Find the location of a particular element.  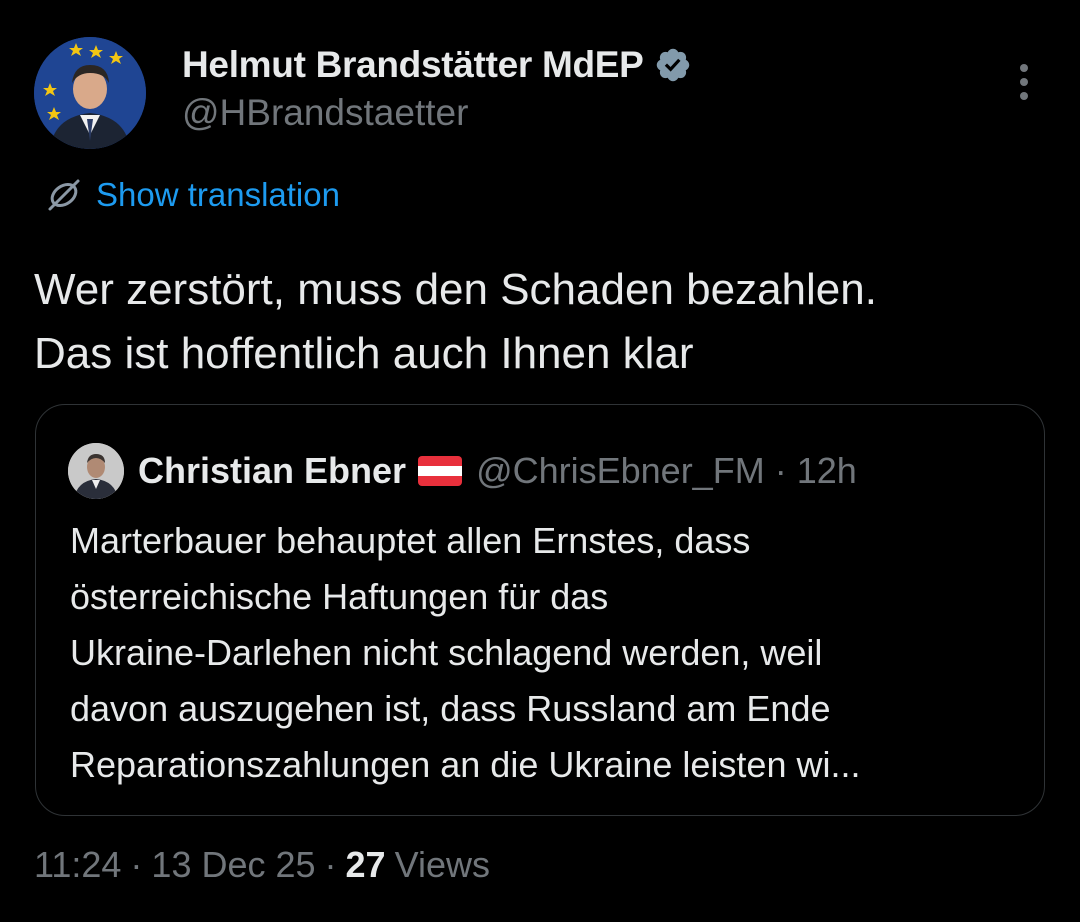

author-info: Helmut Brandstätter MdEP @HBrandstaetter is located at coordinates (437, 87).